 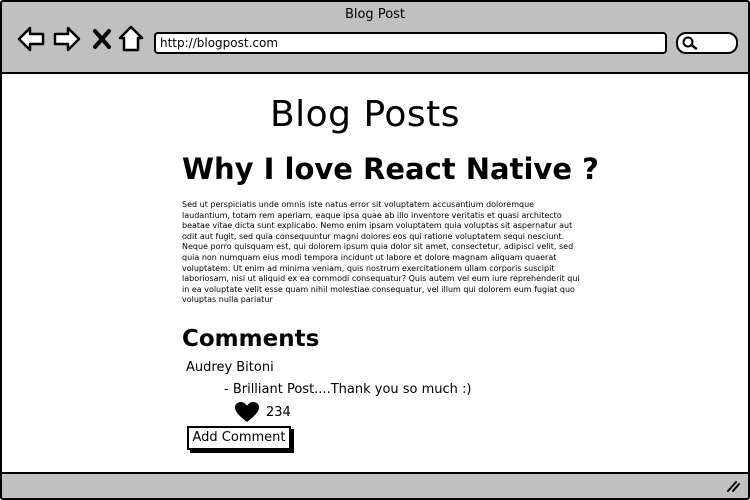 What do you see at coordinates (251, 339) in the screenshot?
I see `comments-heading: Comments` at bounding box center [251, 339].